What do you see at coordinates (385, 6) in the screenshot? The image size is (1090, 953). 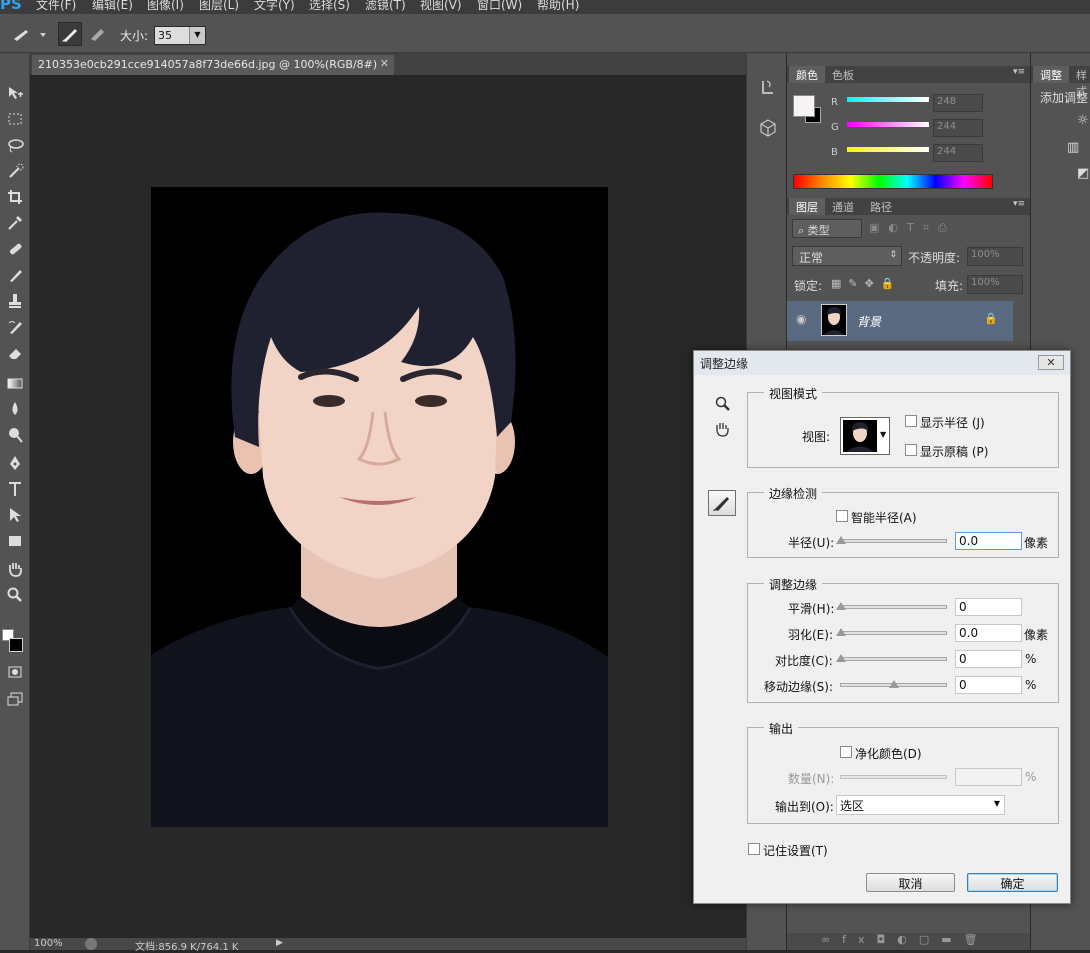 I see `menu-filter: 滤镜(T)` at bounding box center [385, 6].